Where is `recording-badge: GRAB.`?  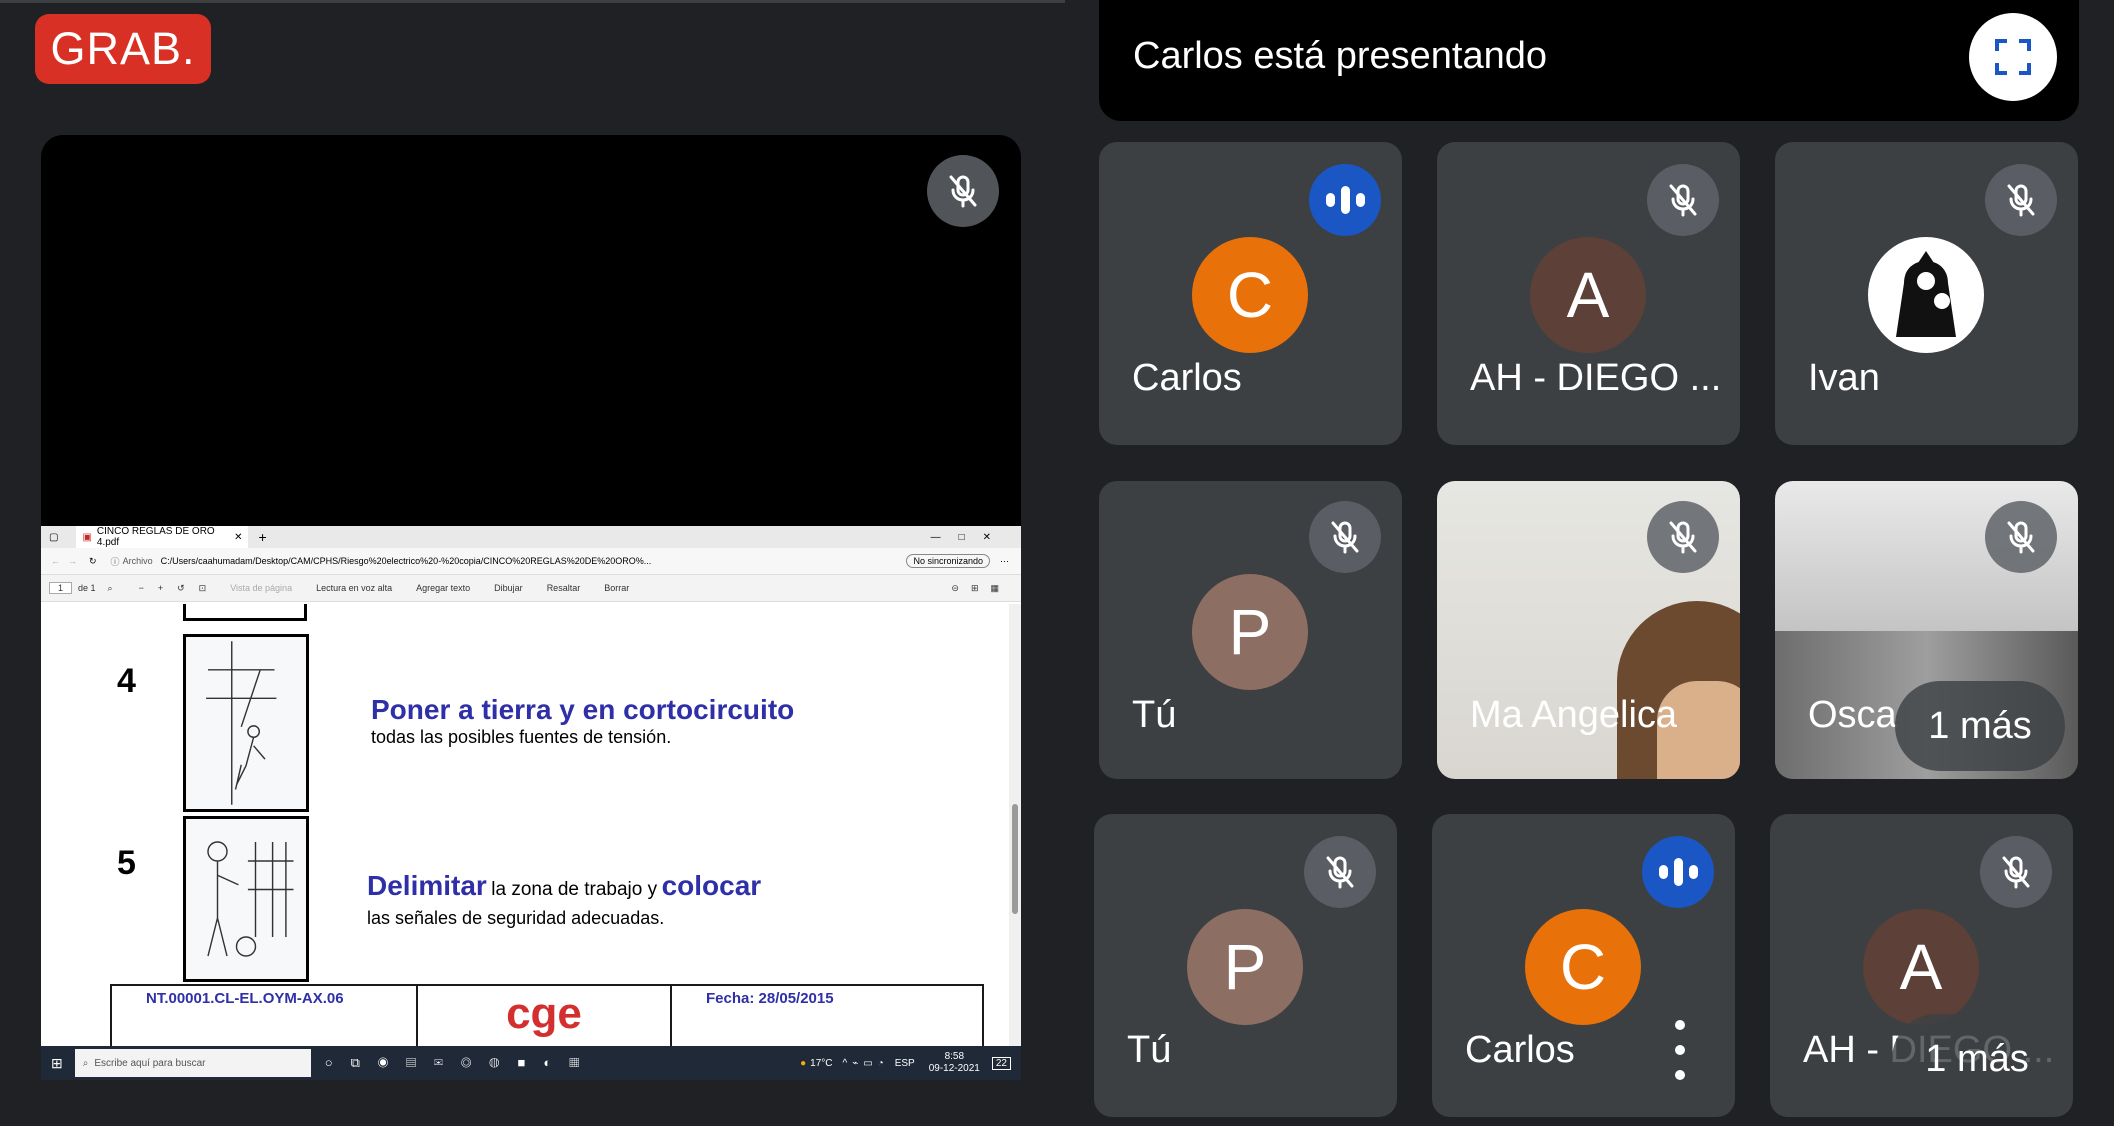
recording-badge: GRAB. is located at coordinates (123, 49).